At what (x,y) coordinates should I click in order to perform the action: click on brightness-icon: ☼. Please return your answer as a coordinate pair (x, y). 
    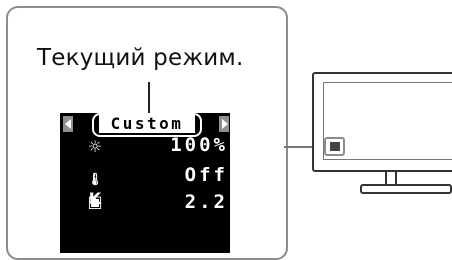
    Looking at the image, I should click on (95, 146).